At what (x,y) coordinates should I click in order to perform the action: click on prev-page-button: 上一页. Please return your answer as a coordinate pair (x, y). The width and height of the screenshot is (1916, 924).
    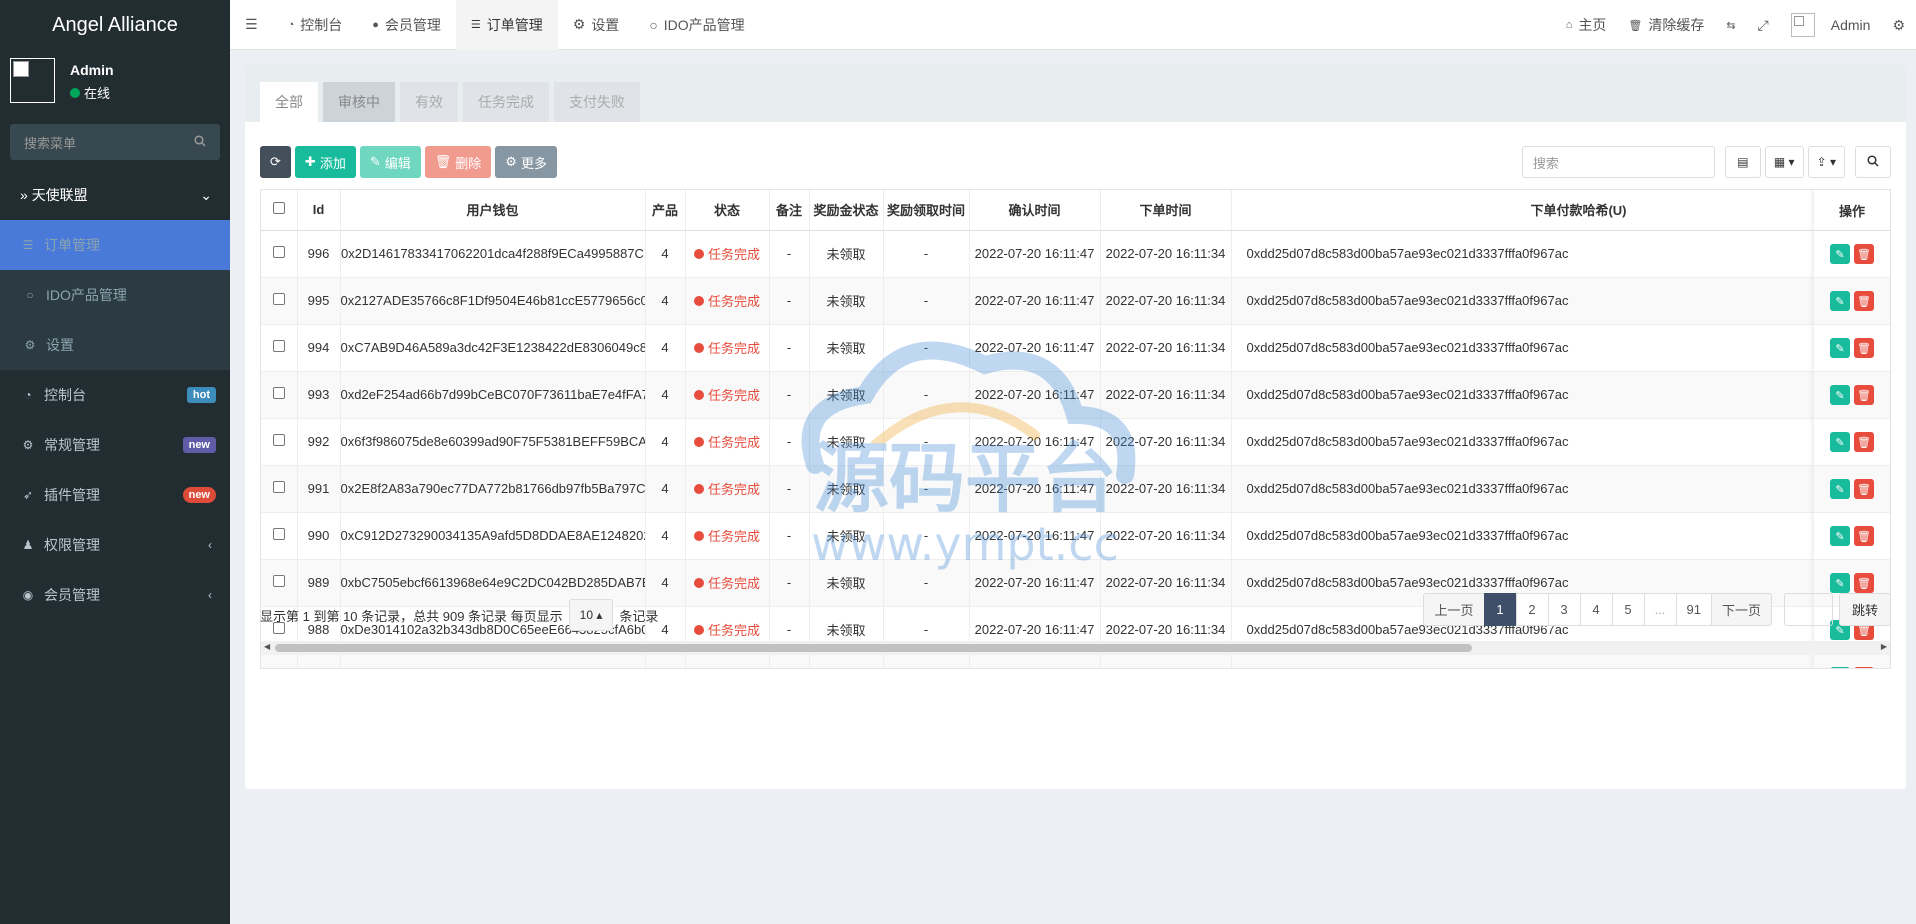
    Looking at the image, I should click on (1454, 609).